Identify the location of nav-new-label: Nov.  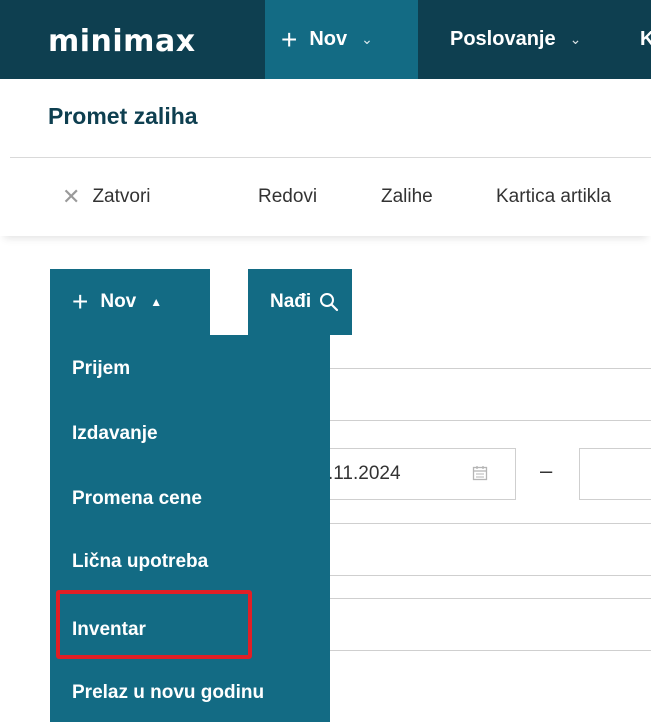
(328, 39).